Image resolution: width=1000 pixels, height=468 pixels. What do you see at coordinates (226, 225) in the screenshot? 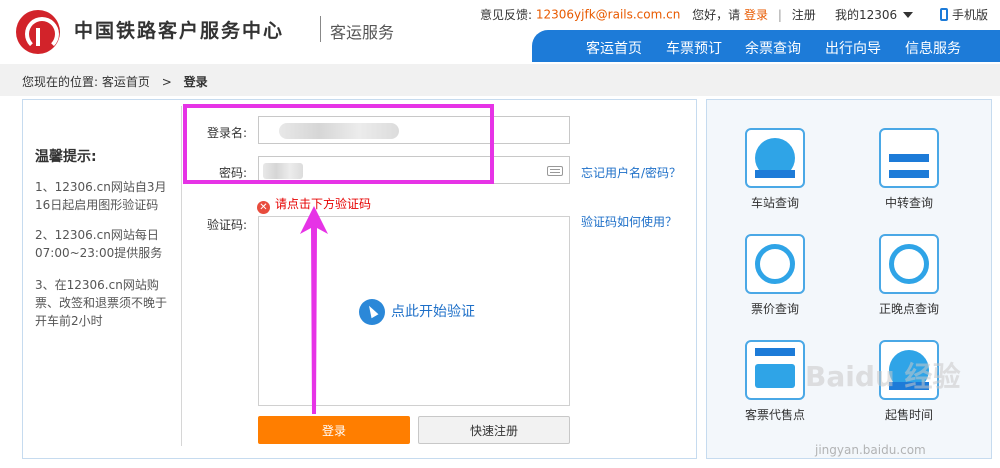
I see `captcha-label: 验证码:` at bounding box center [226, 225].